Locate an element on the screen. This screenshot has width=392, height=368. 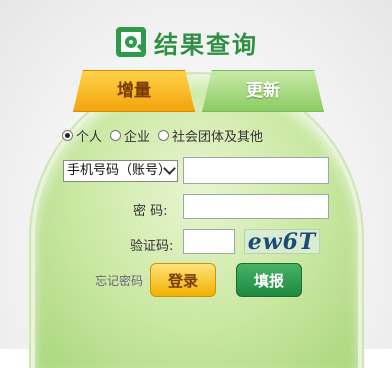
radio-organization: 社会团体及其他 is located at coordinates (210, 135).